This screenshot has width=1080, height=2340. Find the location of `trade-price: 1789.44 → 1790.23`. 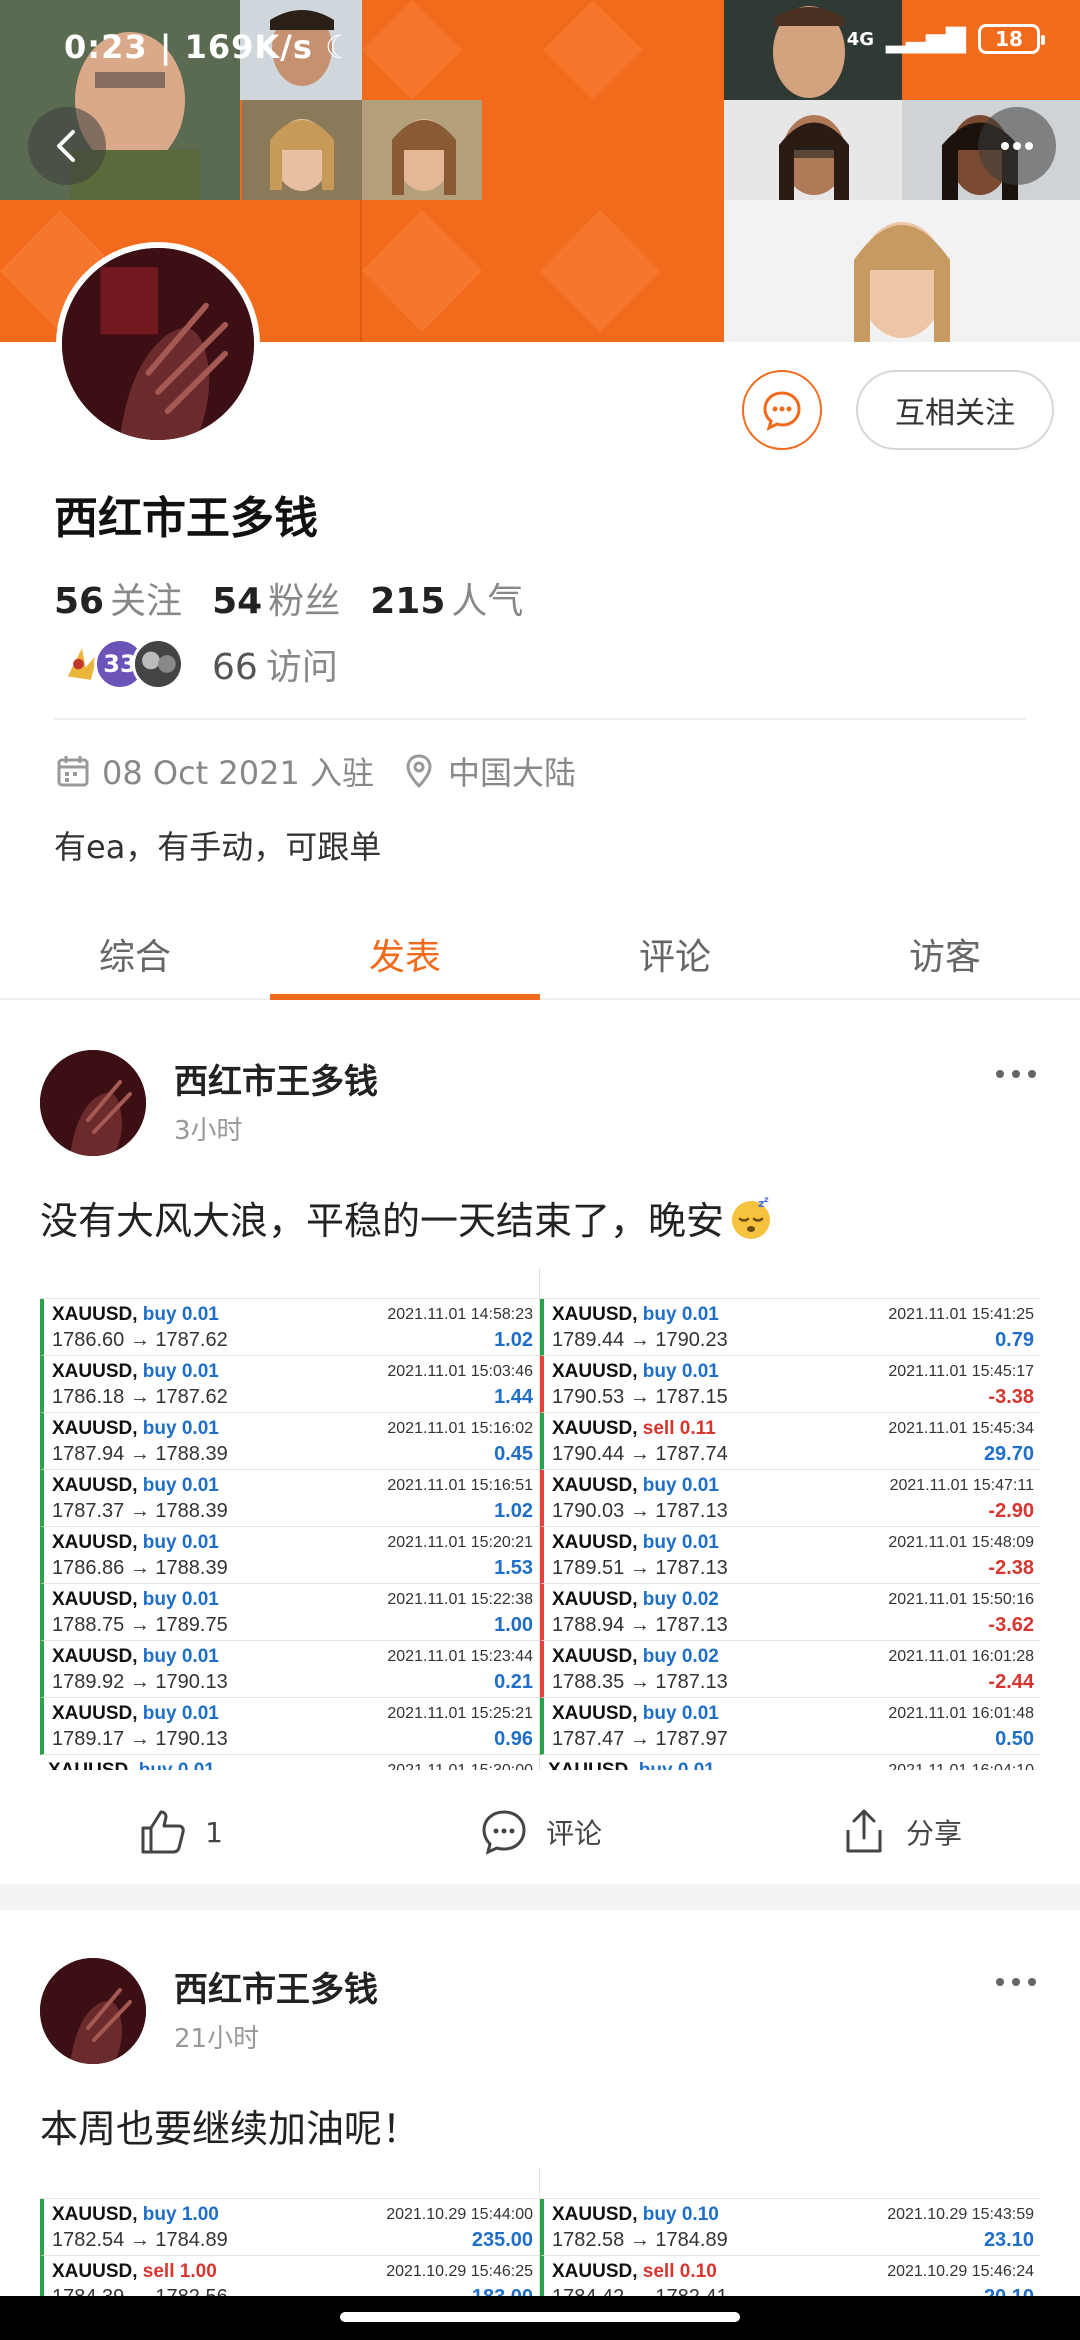

trade-price: 1789.44 → 1790.23 is located at coordinates (640, 1340).